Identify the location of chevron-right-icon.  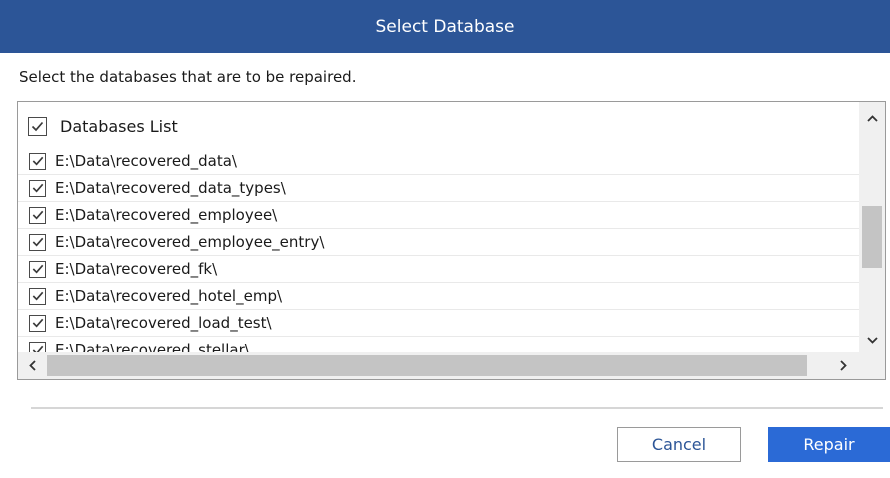
(843, 365).